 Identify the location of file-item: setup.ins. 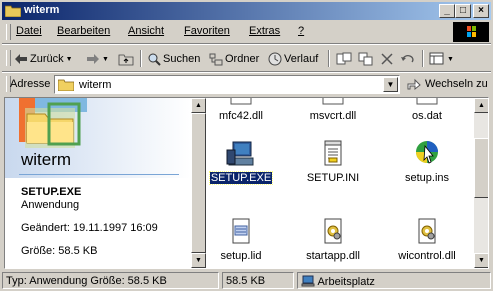
(427, 161).